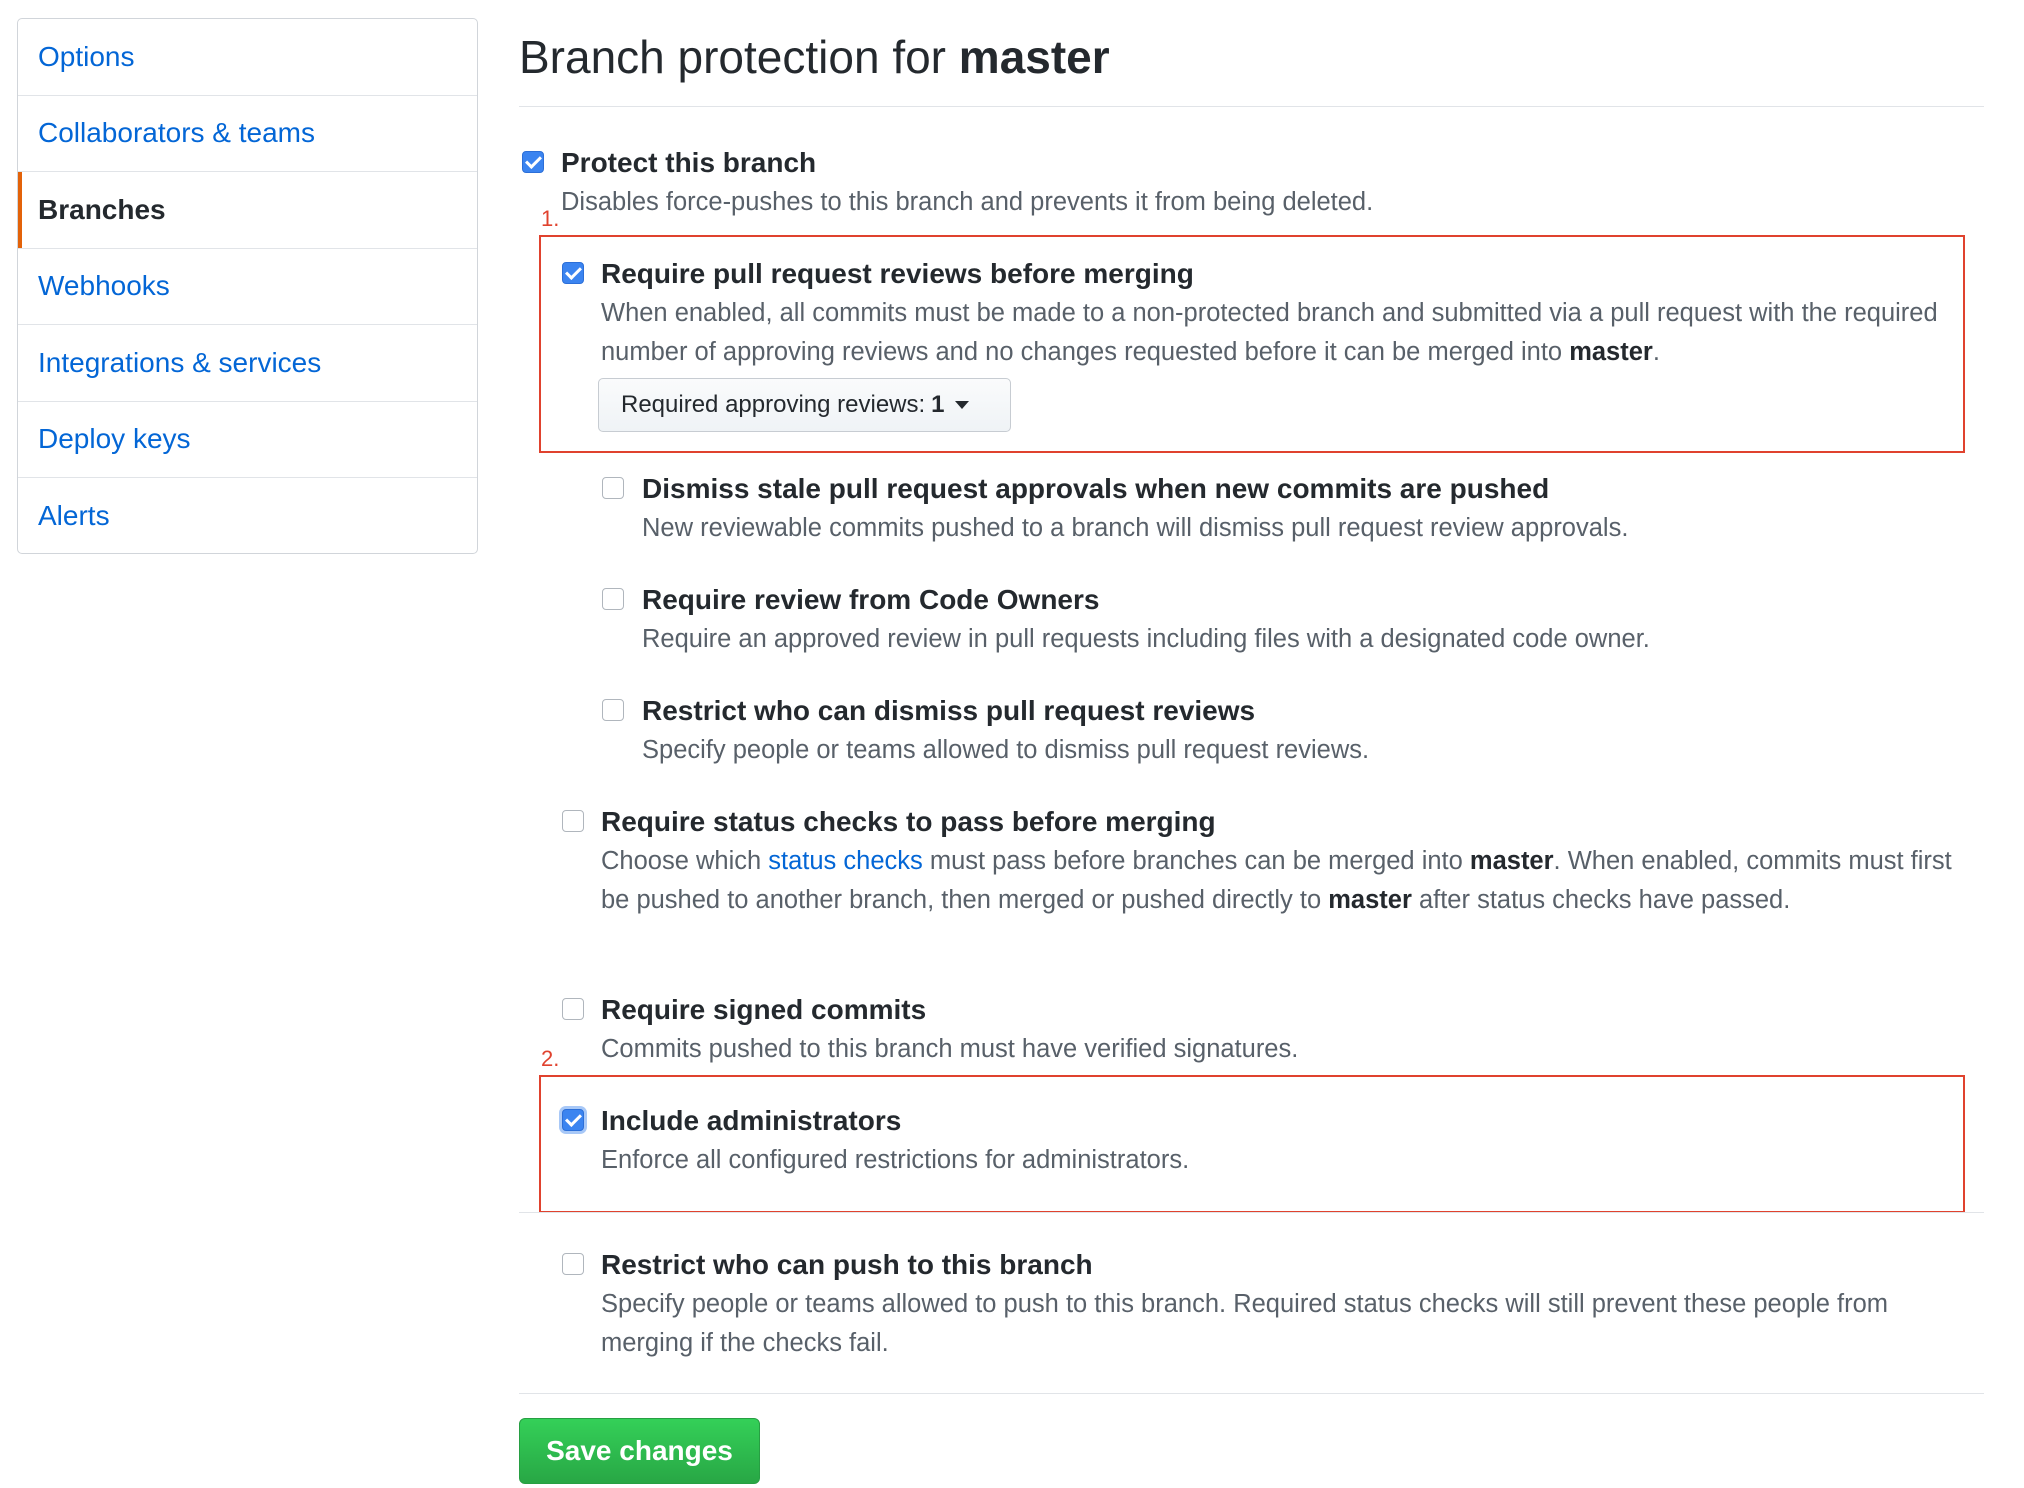 The image size is (2024, 1488). Describe the element at coordinates (1034, 57) in the screenshot. I see `page-title-branch: master` at that location.